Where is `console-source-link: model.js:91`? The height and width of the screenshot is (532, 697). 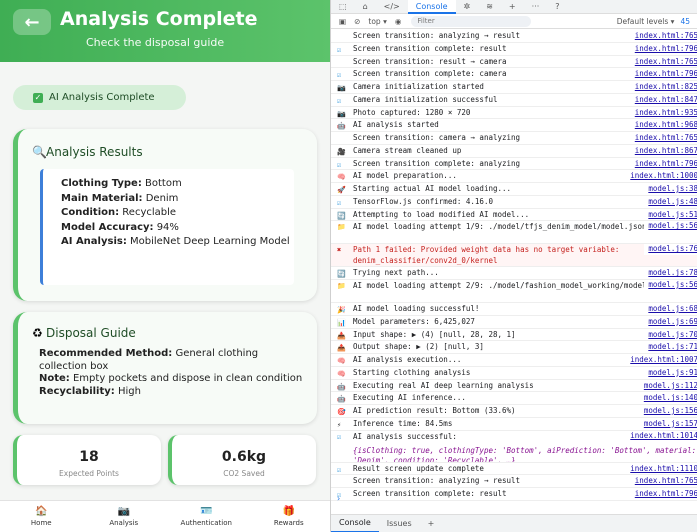 console-source-link: model.js:91 is located at coordinates (670, 372).